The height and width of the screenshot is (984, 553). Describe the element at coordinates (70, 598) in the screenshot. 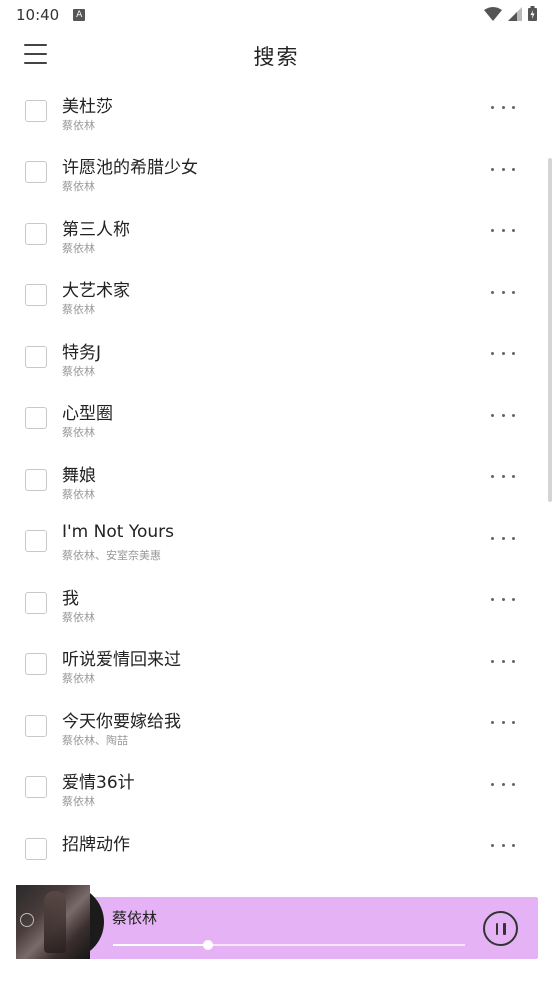

I see `song-title: 我` at that location.